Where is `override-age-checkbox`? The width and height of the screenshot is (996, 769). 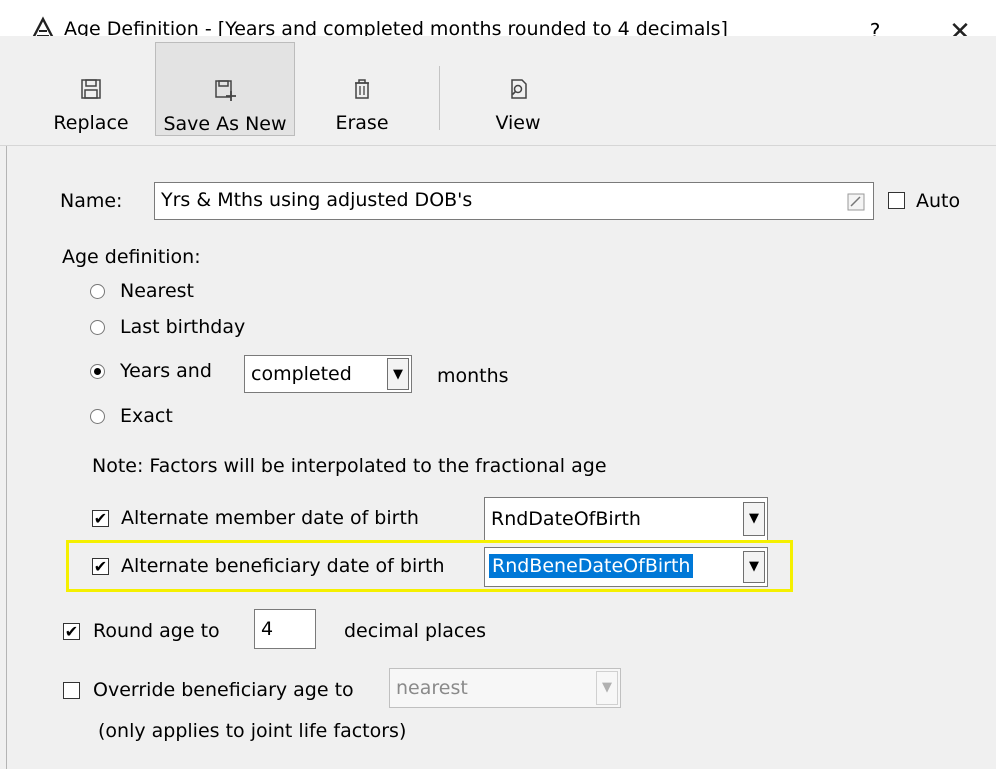
override-age-checkbox is located at coordinates (71, 690).